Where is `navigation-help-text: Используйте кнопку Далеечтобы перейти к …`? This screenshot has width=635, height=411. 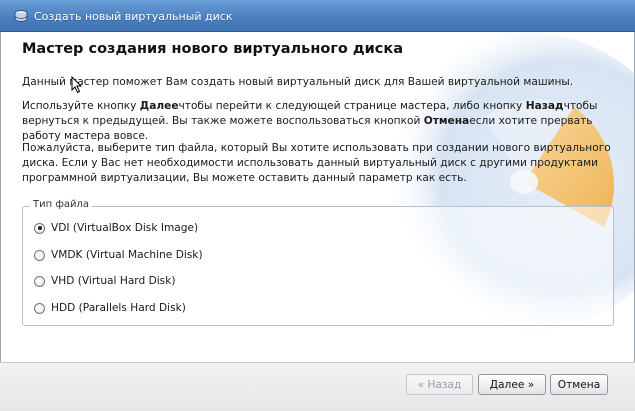 navigation-help-text: Используйте кнопку Далеечтобы перейти к … is located at coordinates (310, 121).